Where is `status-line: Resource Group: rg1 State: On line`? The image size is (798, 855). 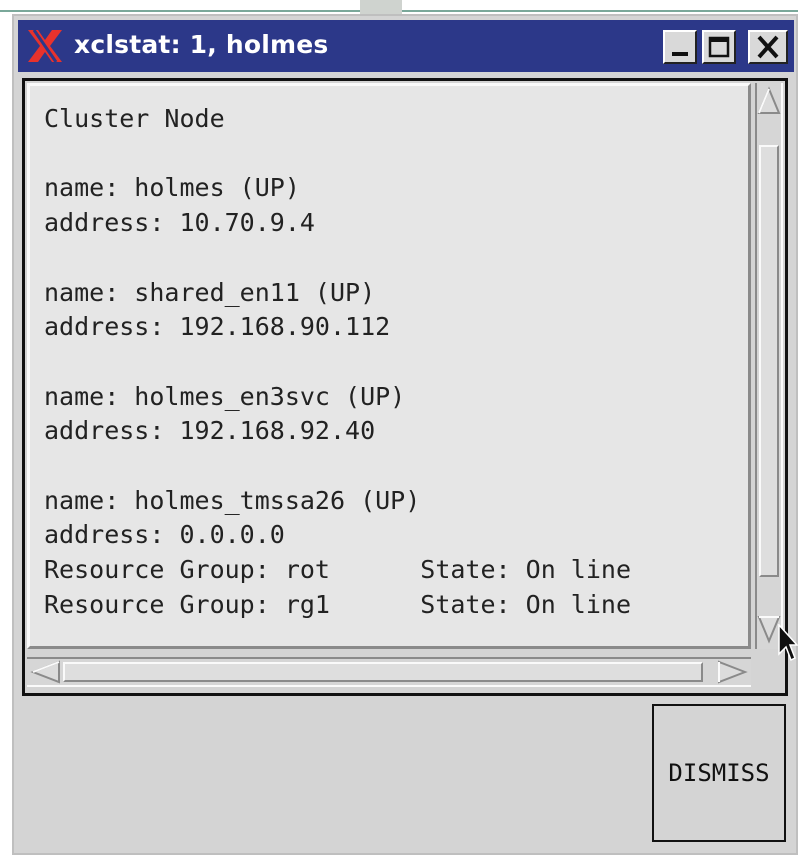
status-line: Resource Group: rg1 State: On line is located at coordinates (337, 604).